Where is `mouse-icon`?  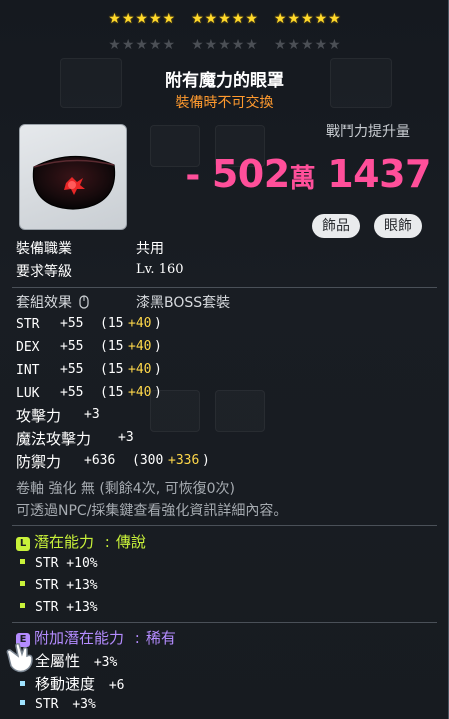 mouse-icon is located at coordinates (84, 302).